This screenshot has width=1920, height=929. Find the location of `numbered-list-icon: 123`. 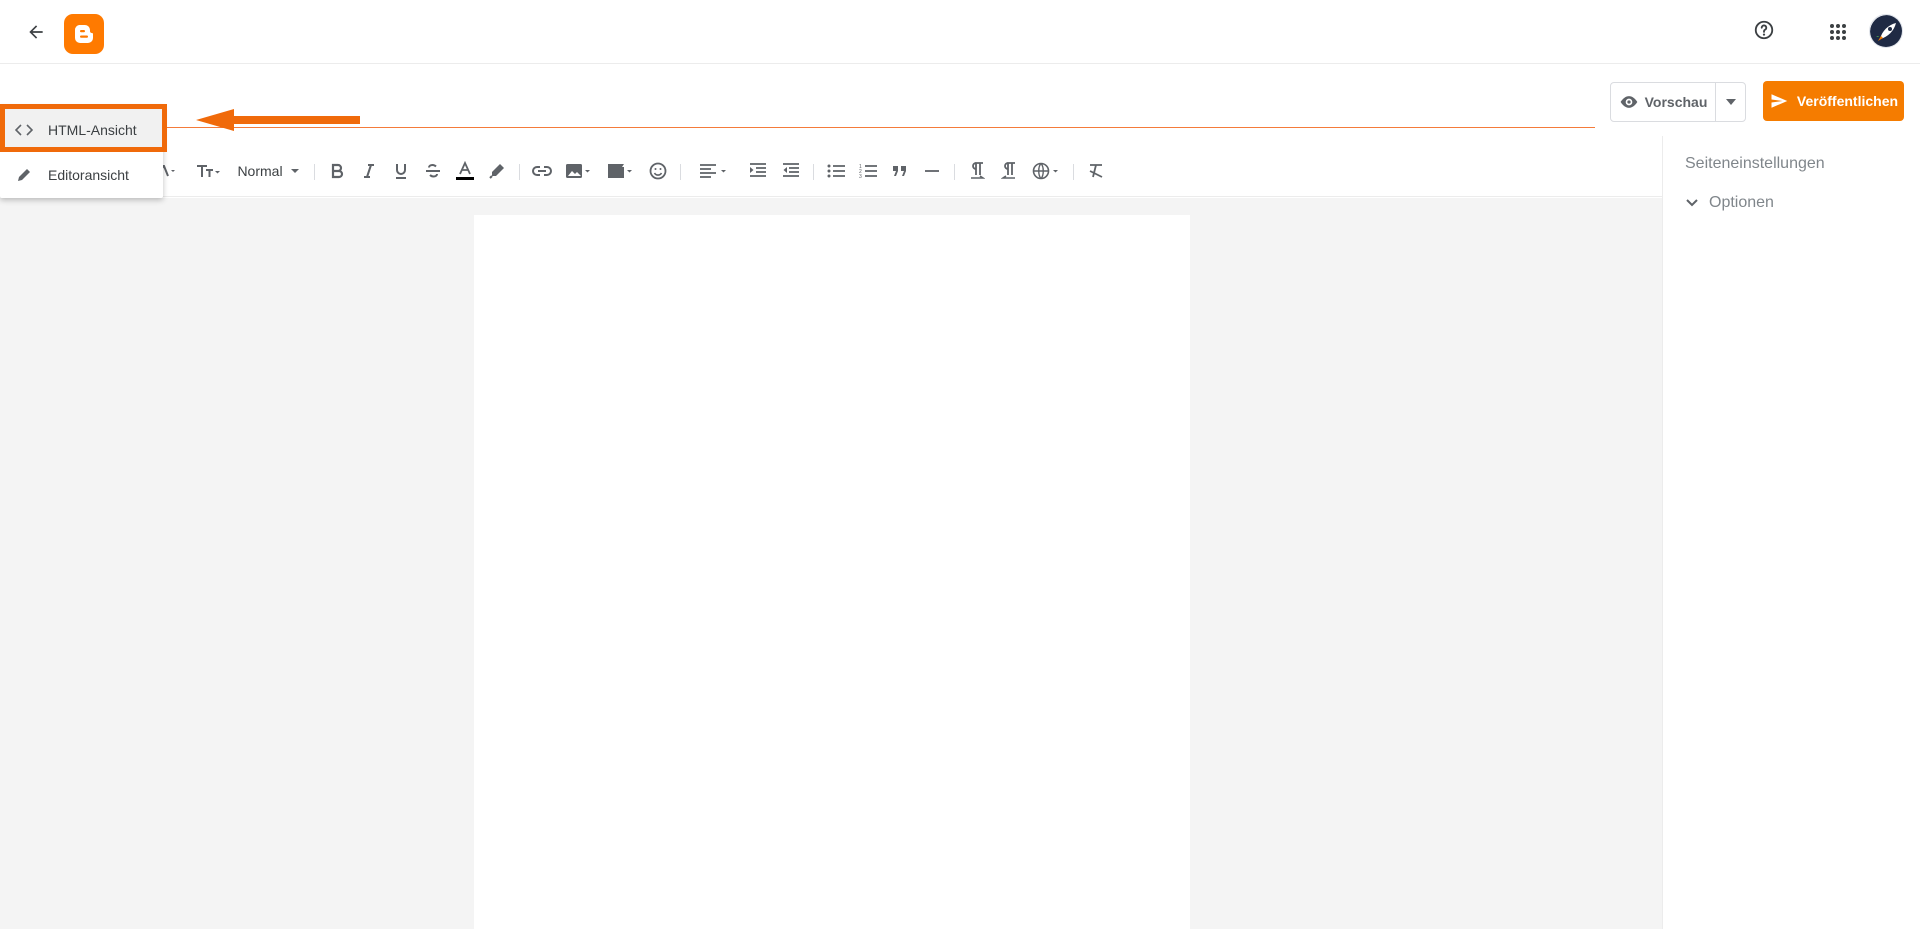

numbered-list-icon: 123 is located at coordinates (868, 171).